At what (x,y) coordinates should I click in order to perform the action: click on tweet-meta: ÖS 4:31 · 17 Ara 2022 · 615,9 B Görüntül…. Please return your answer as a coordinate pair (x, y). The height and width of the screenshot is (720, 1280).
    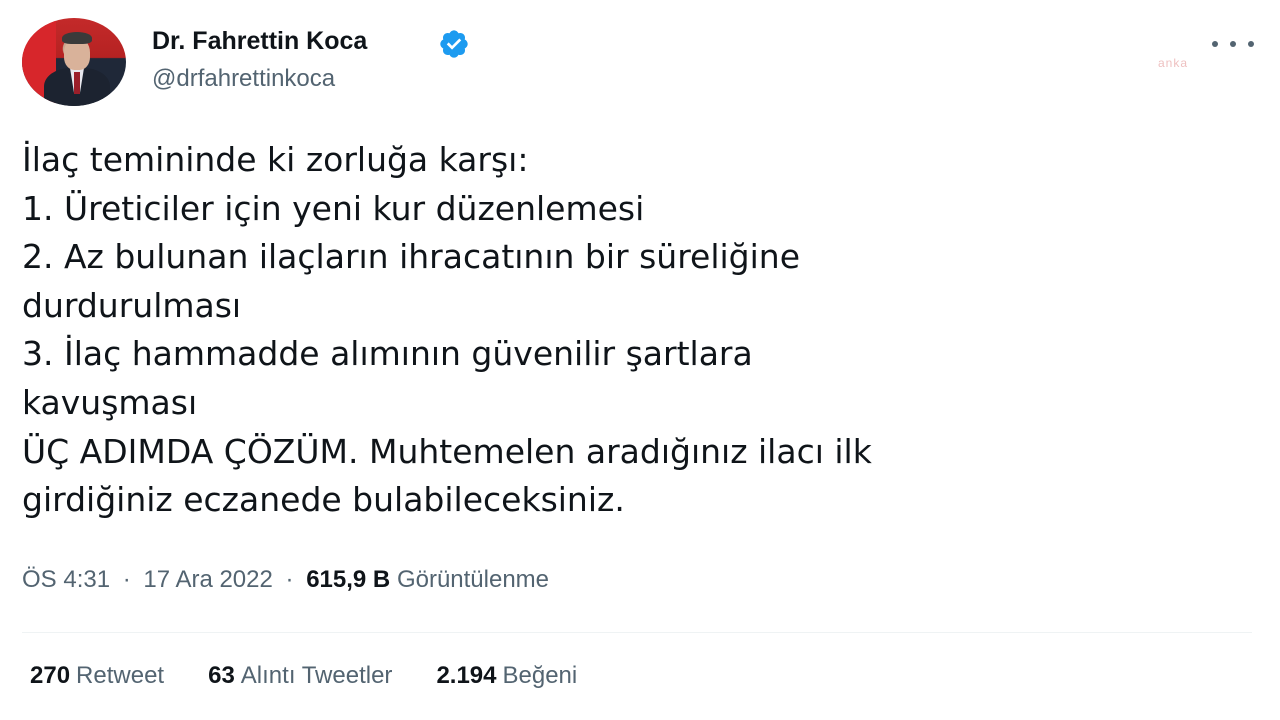
    Looking at the image, I should click on (285, 580).